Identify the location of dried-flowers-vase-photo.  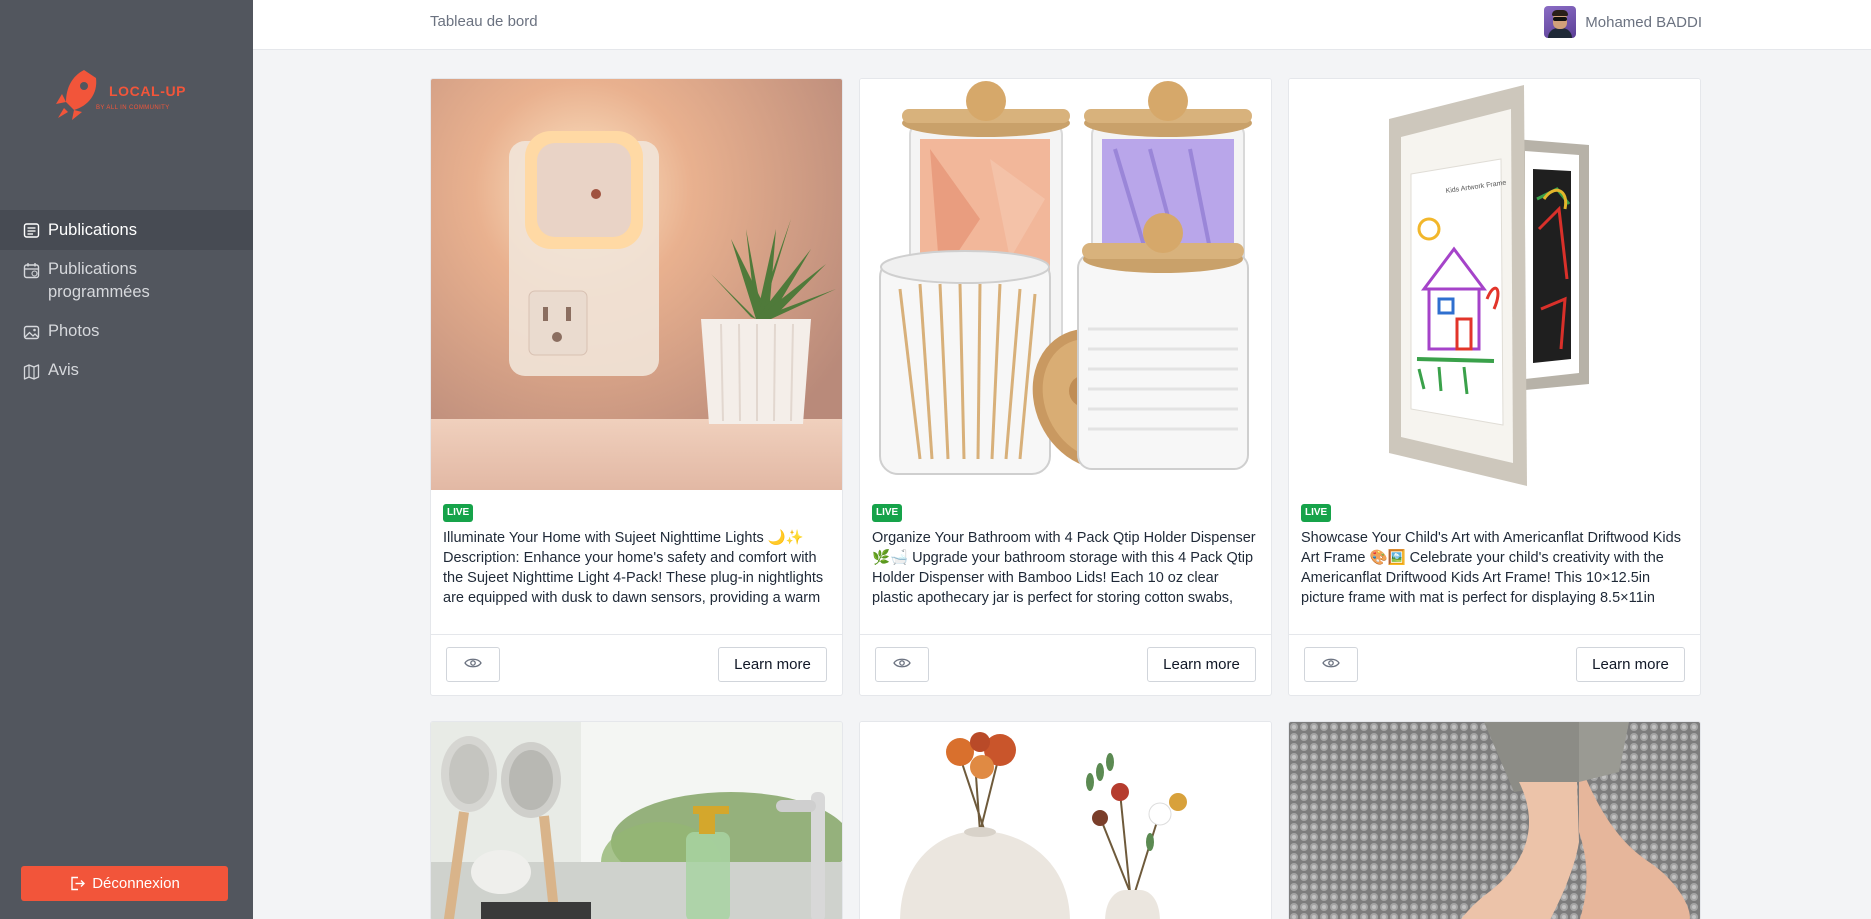
(1065, 820).